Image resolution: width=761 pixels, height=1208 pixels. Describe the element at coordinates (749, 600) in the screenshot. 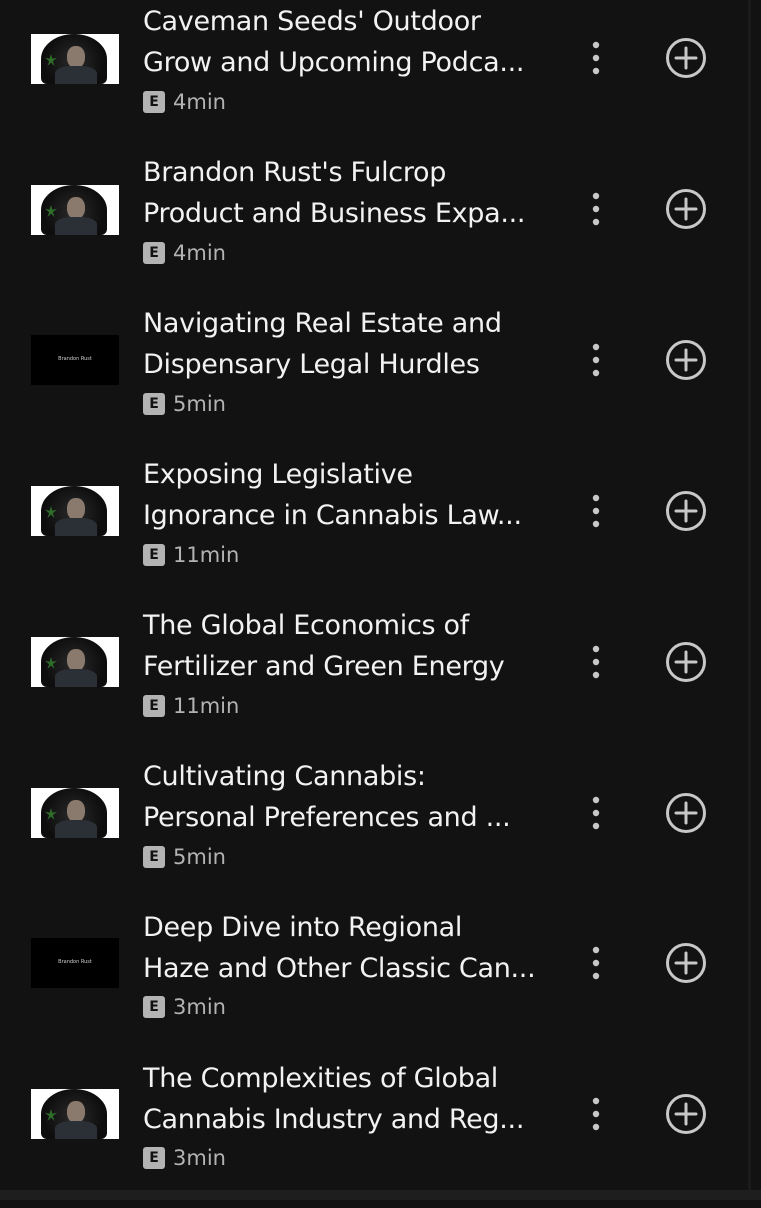

I see `scrollbar` at that location.